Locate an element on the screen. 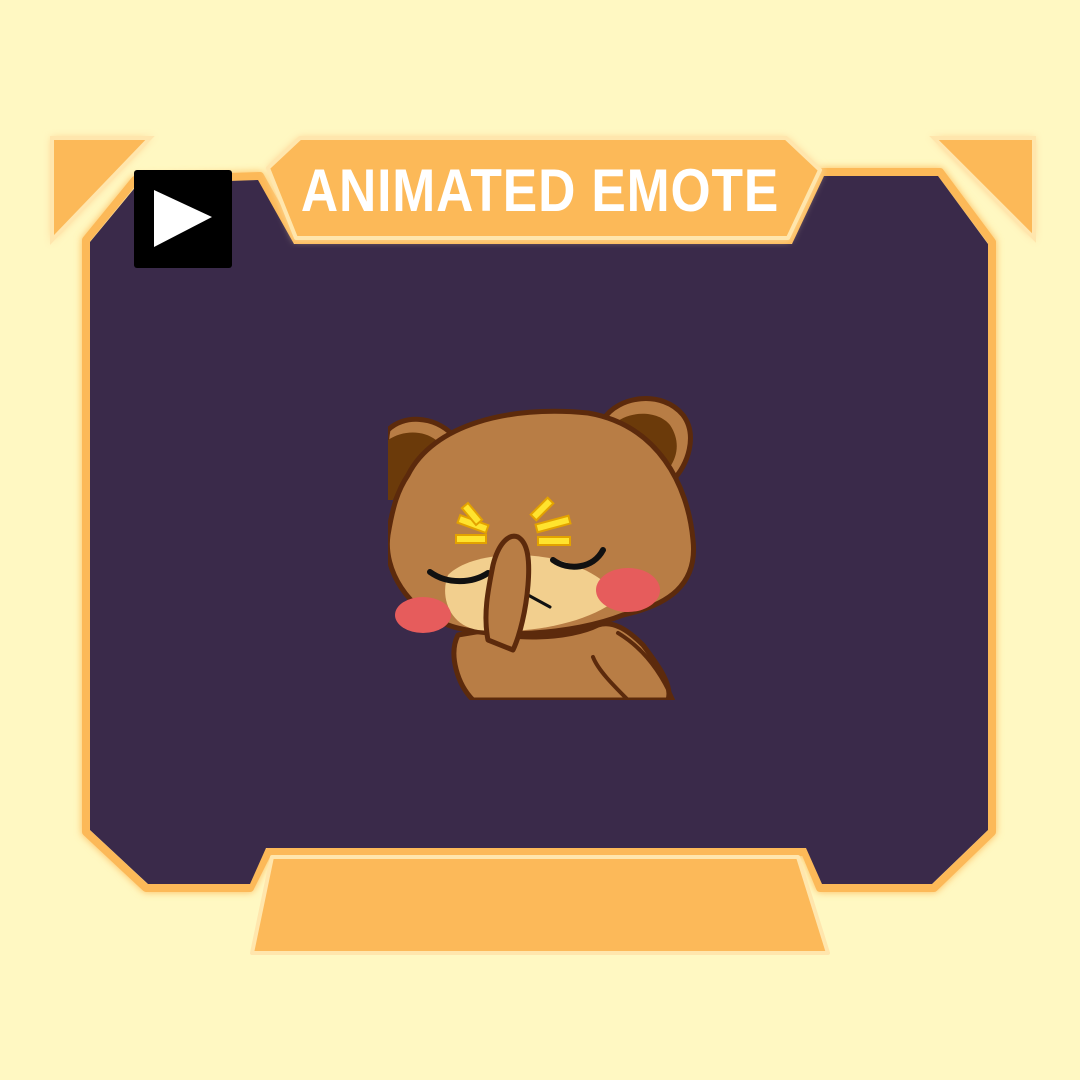 The image size is (1080, 1080). bear-facepalm-emote is located at coordinates (543, 542).